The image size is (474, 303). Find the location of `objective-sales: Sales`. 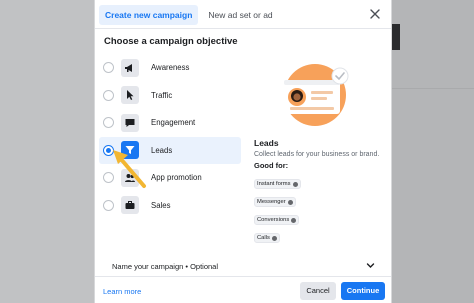

objective-sales: Sales is located at coordinates (168, 206).